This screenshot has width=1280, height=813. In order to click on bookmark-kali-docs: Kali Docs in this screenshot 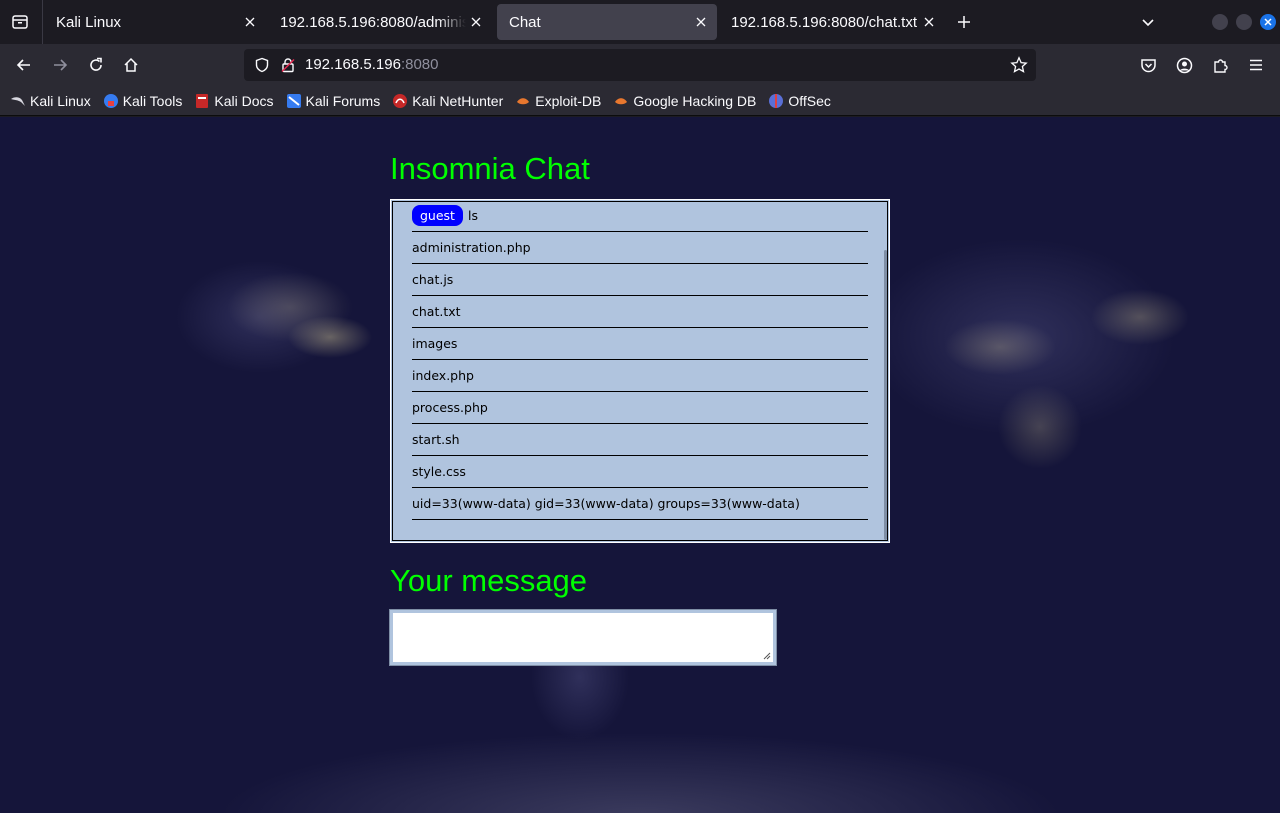, I will do `click(234, 100)`.